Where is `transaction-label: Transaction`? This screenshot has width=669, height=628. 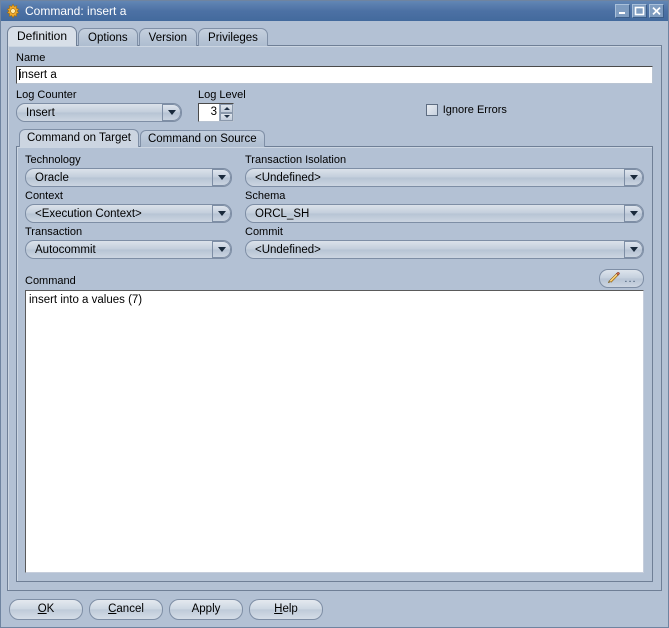 transaction-label: Transaction is located at coordinates (54, 232).